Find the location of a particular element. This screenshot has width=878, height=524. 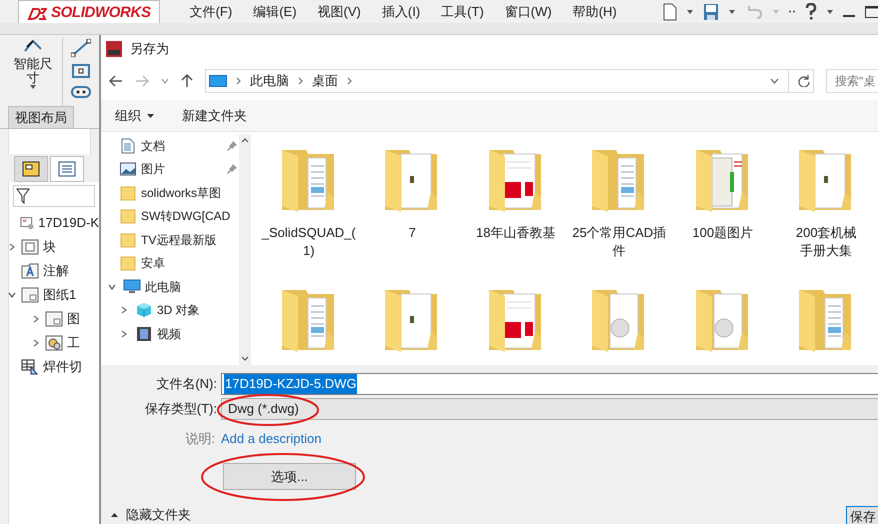

tree-item: 注解 is located at coordinates (56, 271).